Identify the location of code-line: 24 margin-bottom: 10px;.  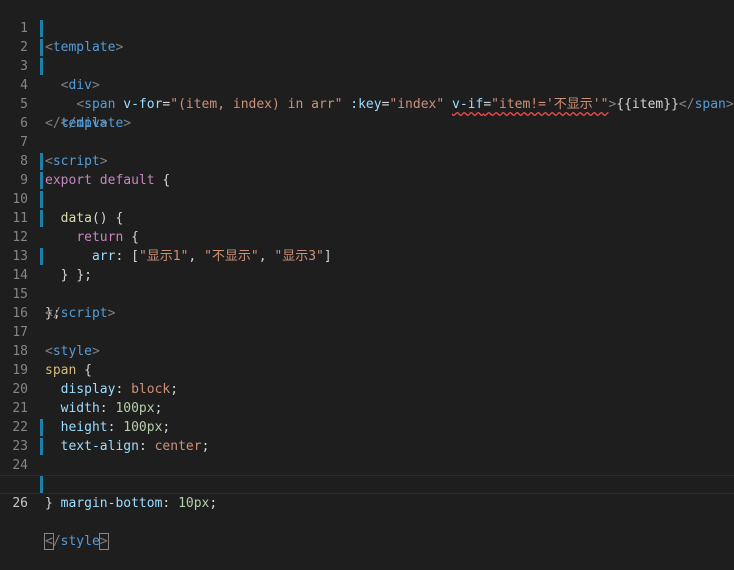
(367, 474).